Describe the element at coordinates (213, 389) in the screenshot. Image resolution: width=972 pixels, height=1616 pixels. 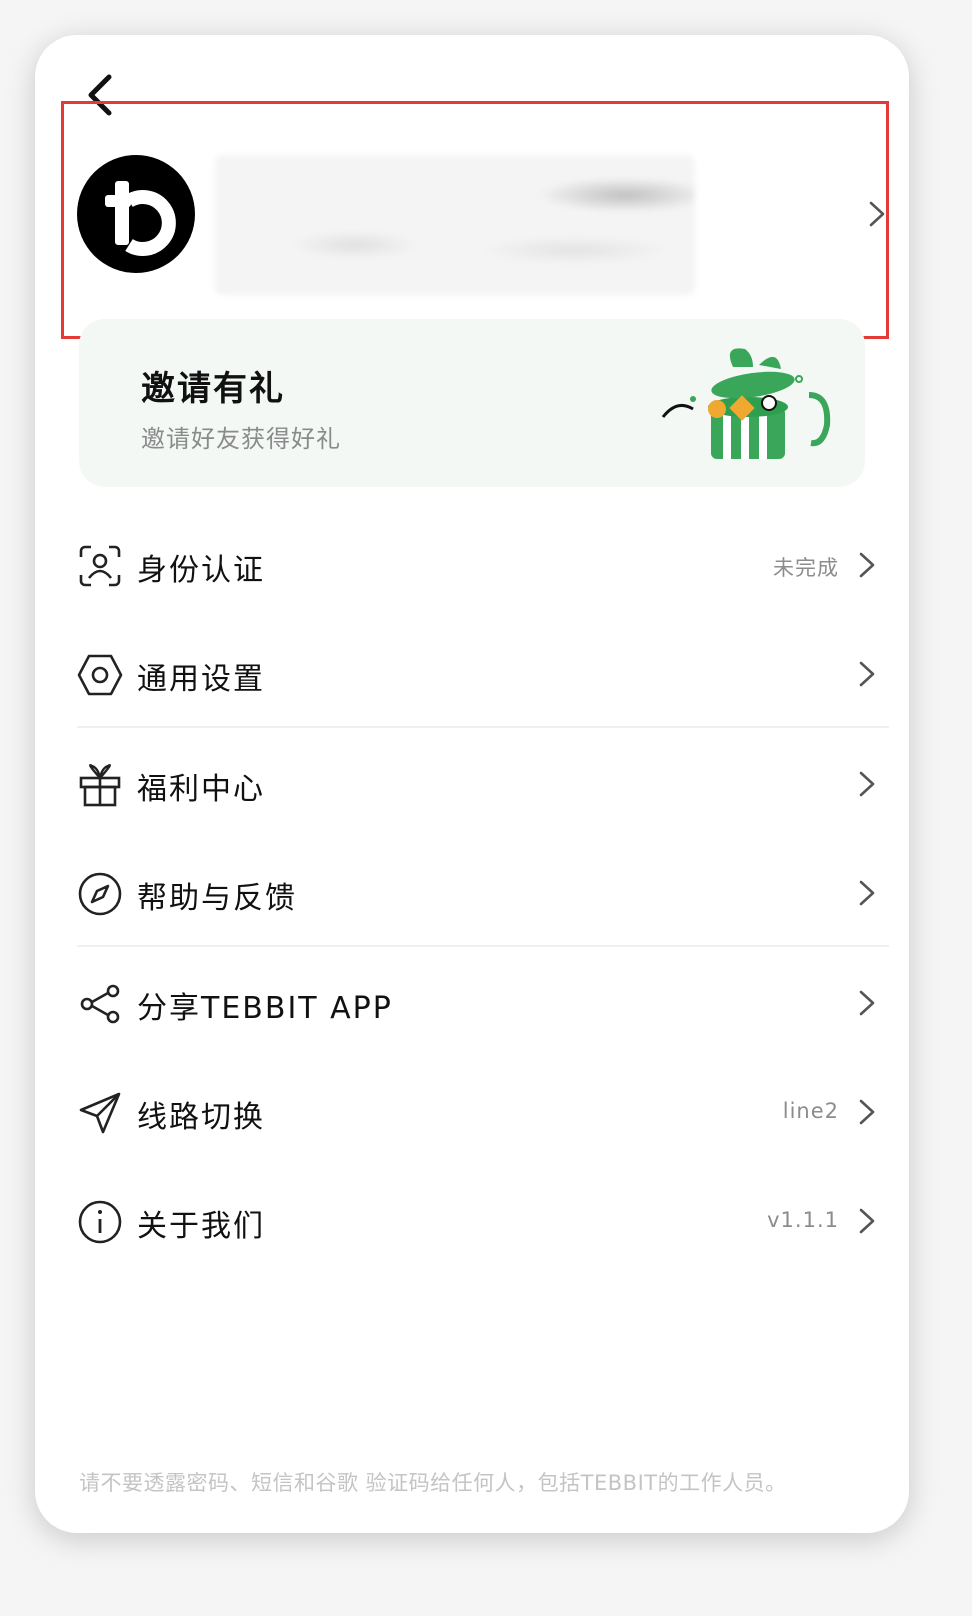
I see `invite-title: 邀请有礼` at that location.